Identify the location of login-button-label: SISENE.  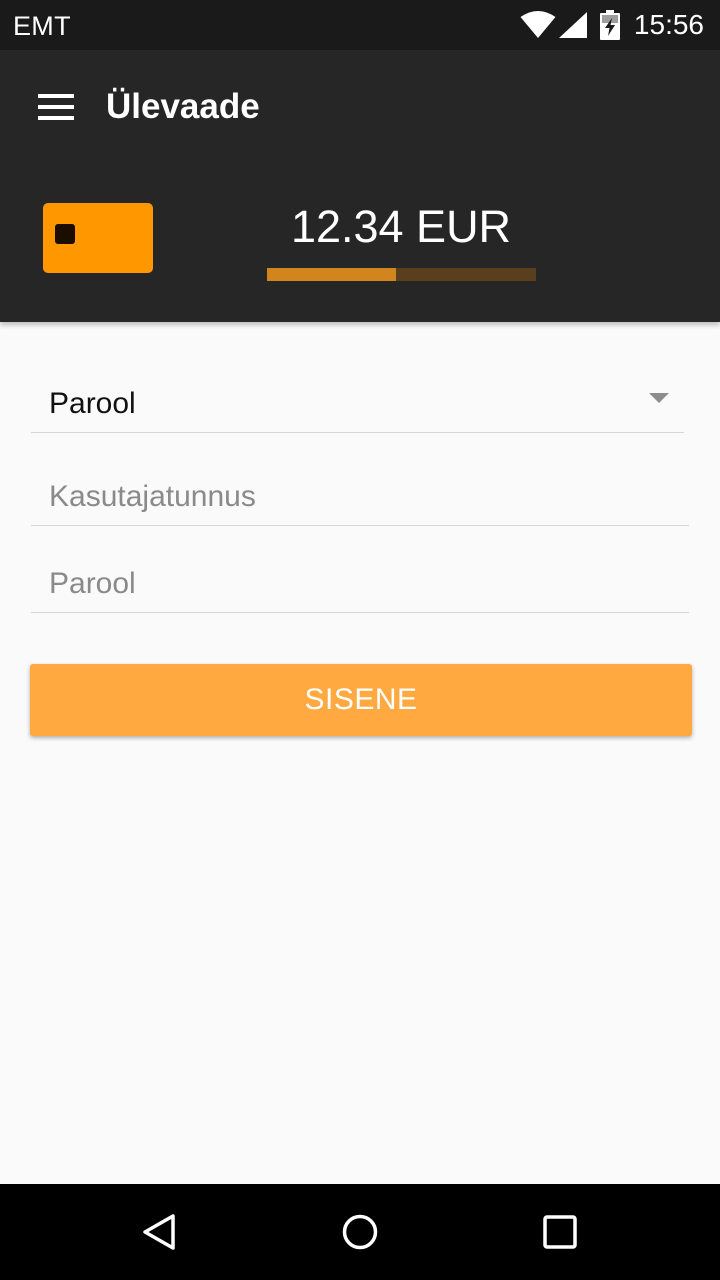
(361, 699).